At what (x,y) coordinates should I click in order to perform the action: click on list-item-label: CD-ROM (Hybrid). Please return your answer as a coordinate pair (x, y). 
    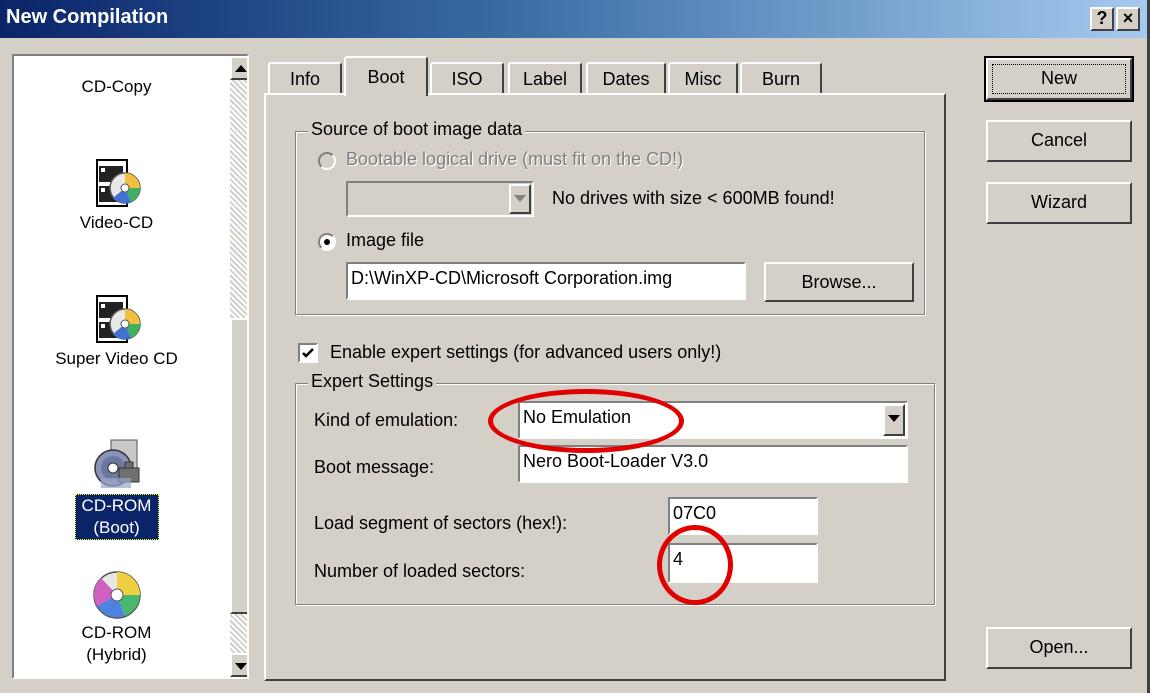
    Looking at the image, I should click on (116, 643).